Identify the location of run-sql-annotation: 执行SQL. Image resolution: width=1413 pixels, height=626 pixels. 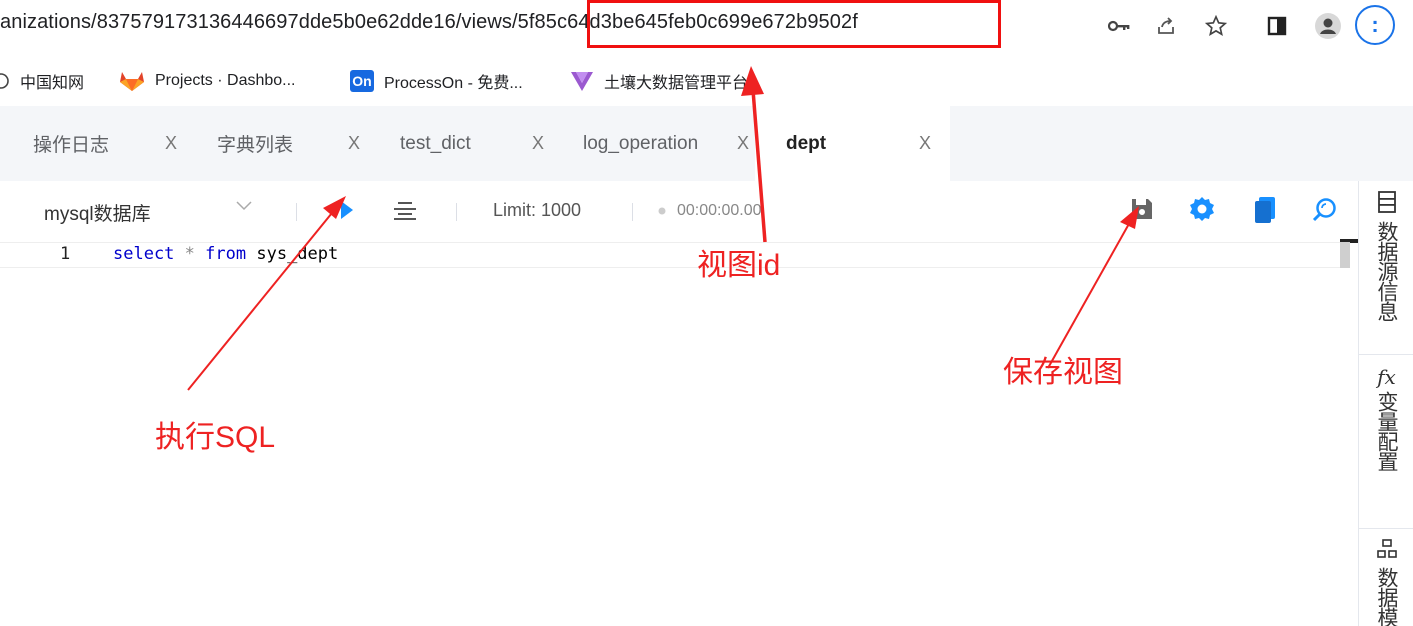
(215, 437).